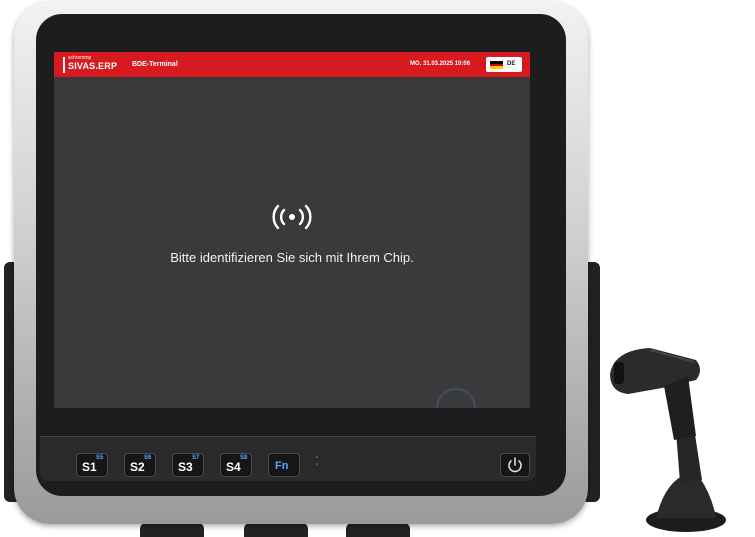 Image resolution: width=755 pixels, height=537 pixels. What do you see at coordinates (148, 458) in the screenshot?
I see `key-alt-label: S6` at bounding box center [148, 458].